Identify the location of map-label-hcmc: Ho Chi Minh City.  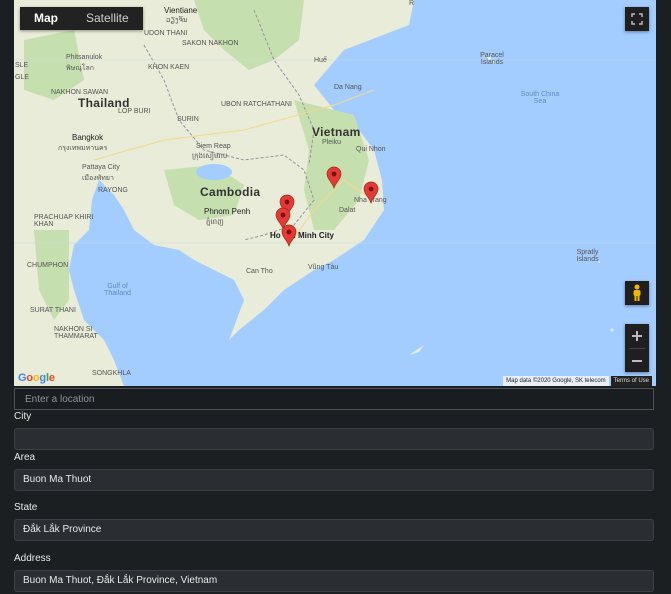
(302, 235).